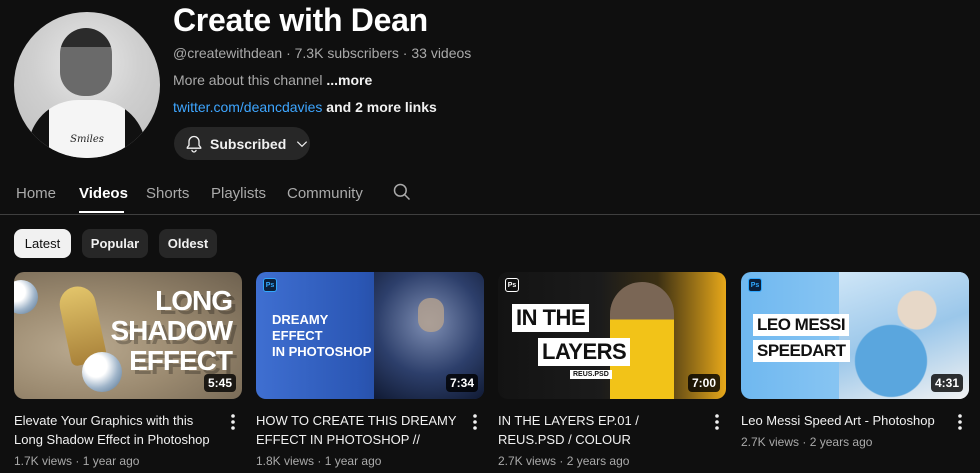 Image resolution: width=980 pixels, height=473 pixels. Describe the element at coordinates (322, 351) in the screenshot. I see `thumbnail-text: IN PHOTOSHOP` at that location.